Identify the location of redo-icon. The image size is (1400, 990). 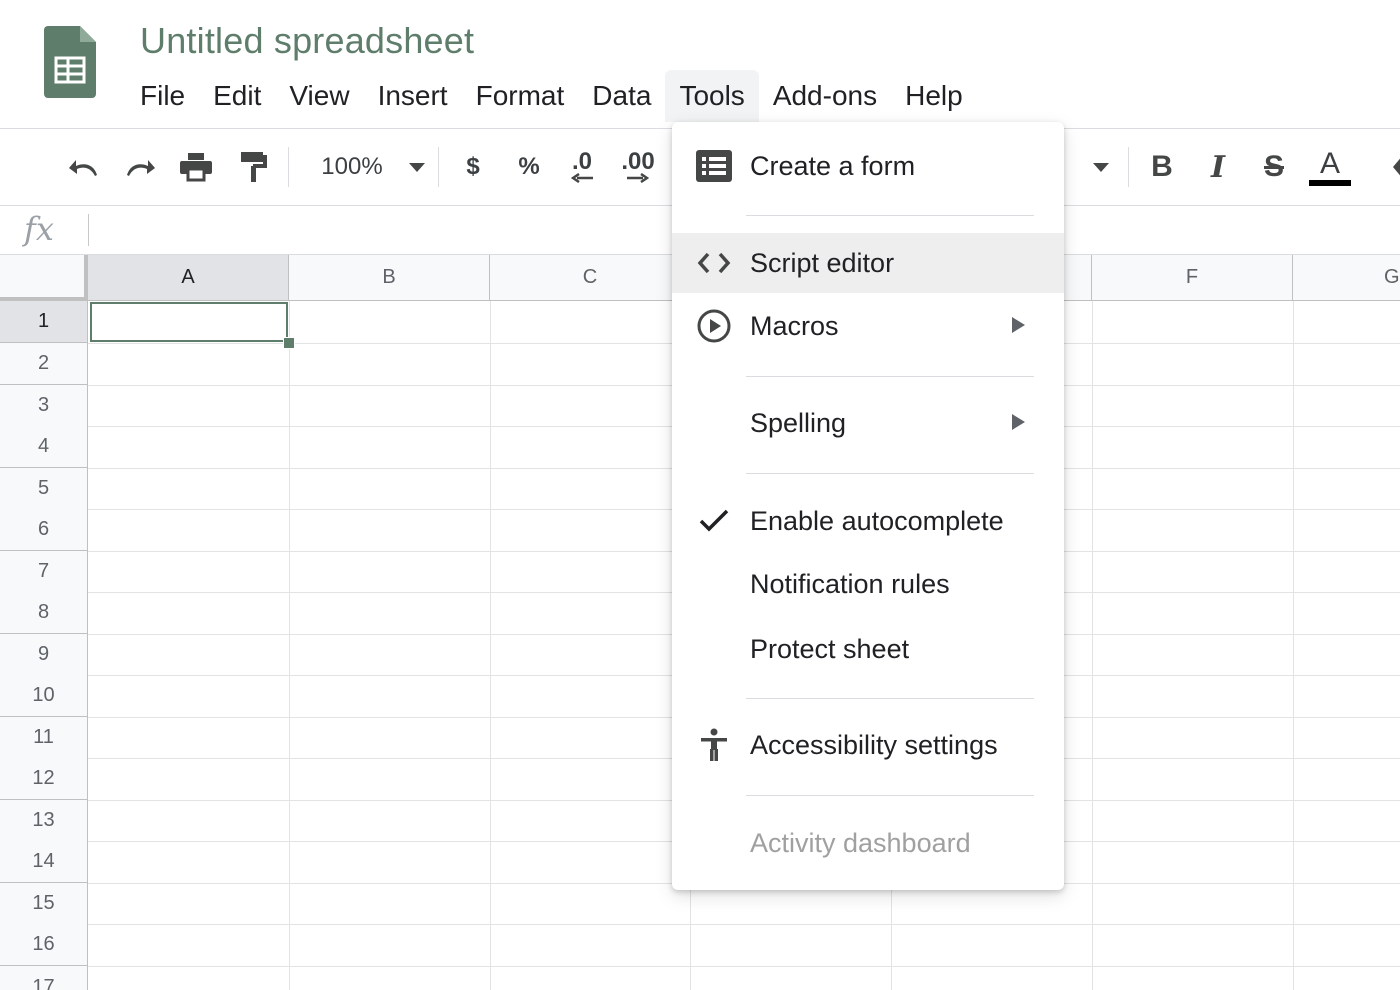
(141, 168).